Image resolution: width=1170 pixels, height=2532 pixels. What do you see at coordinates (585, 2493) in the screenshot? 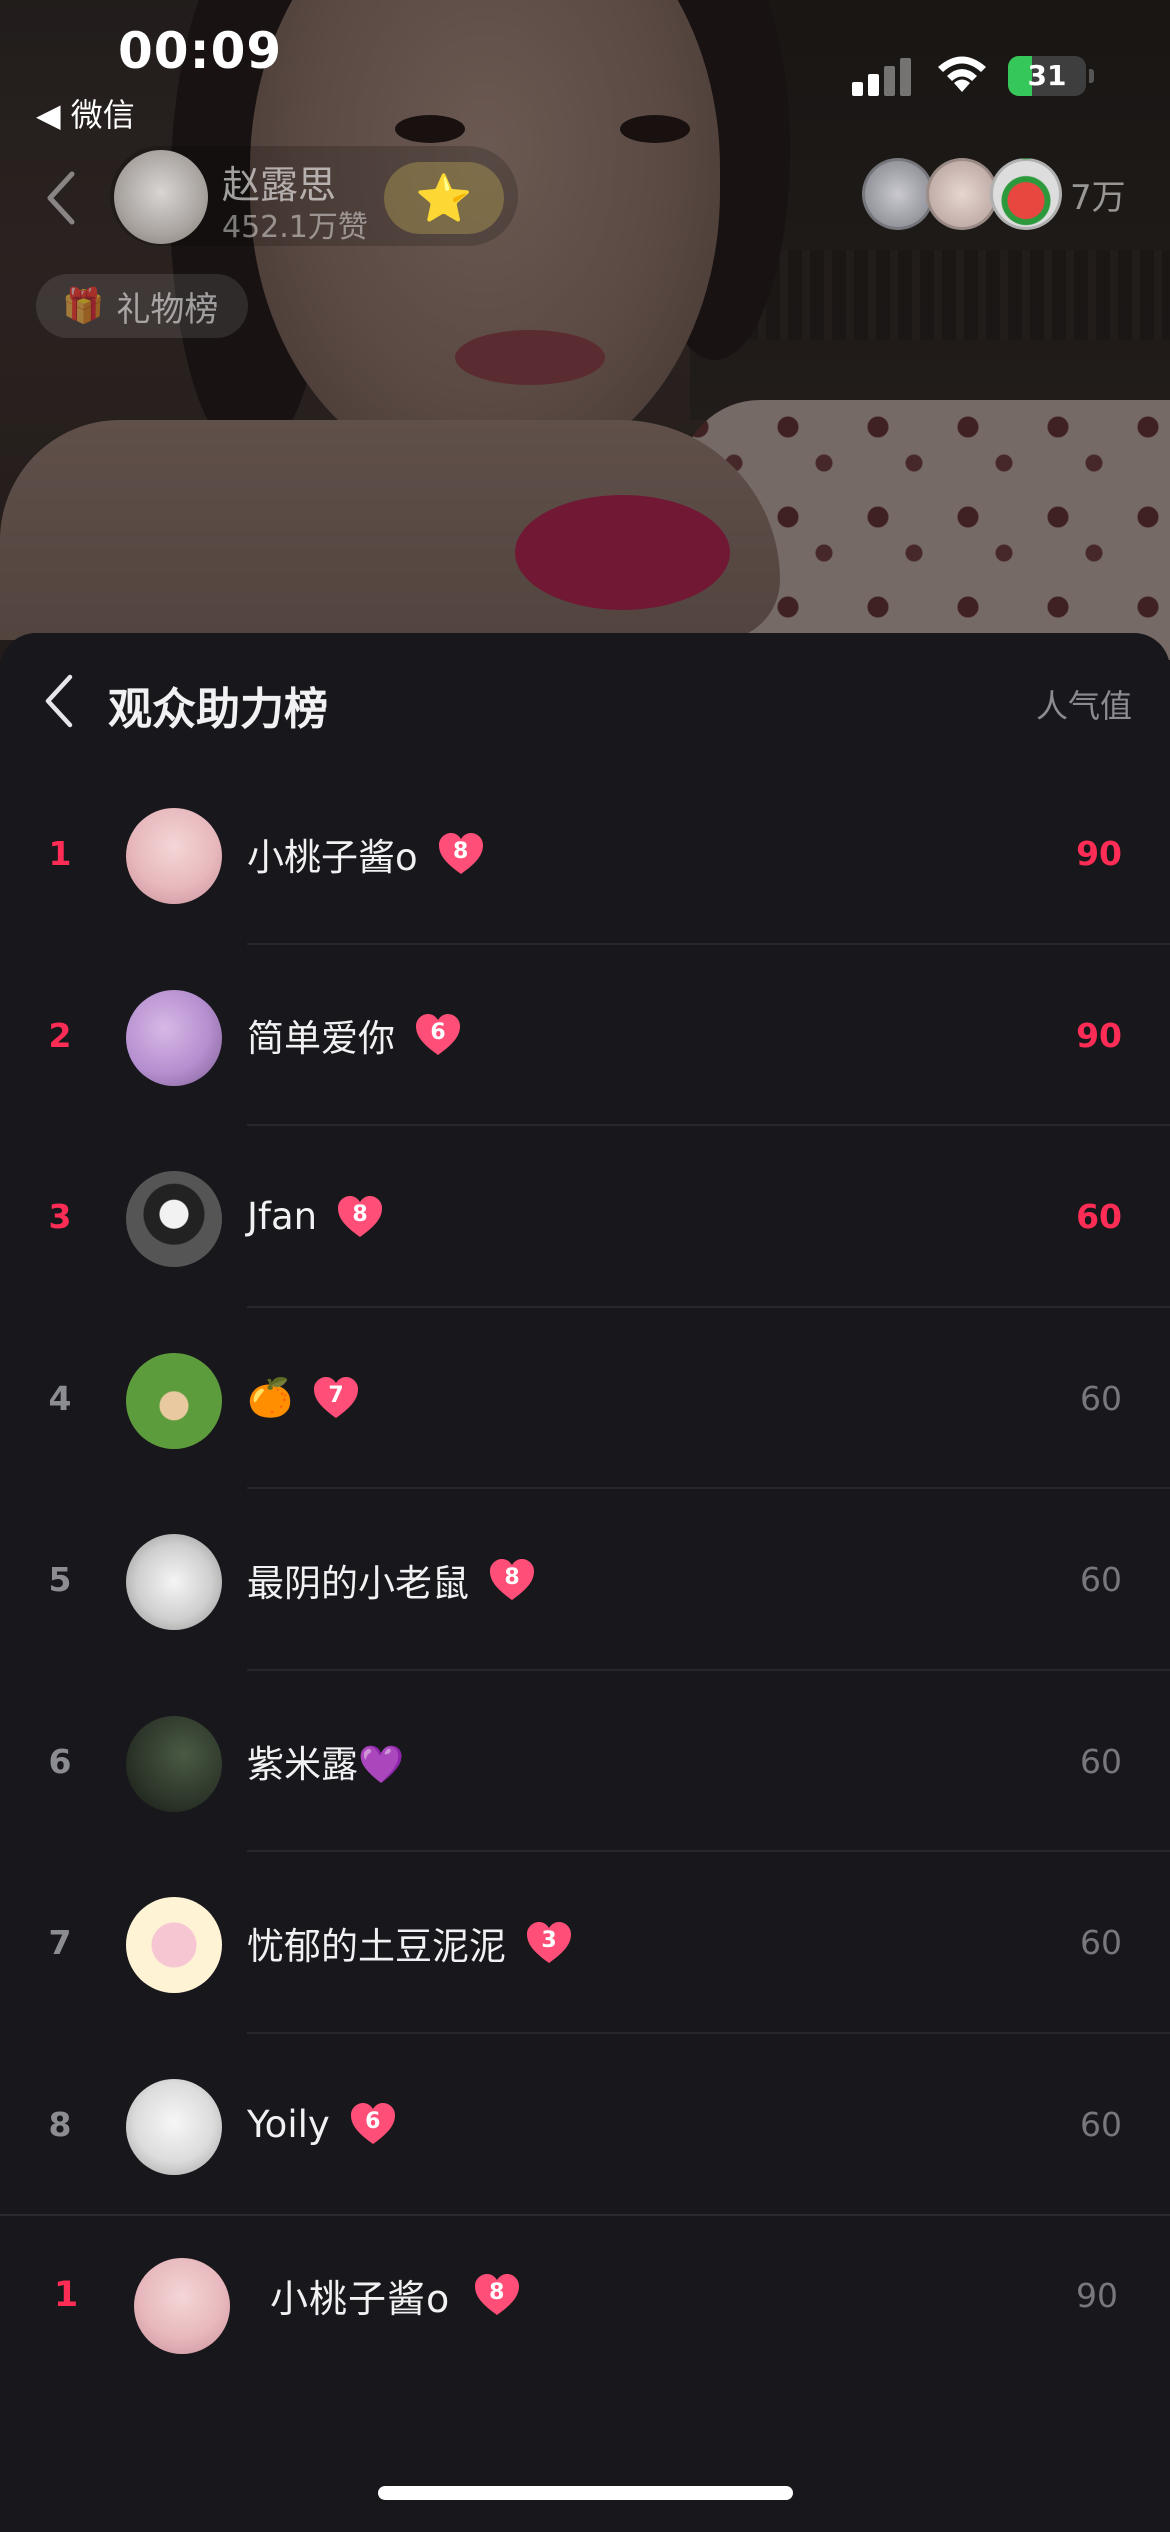
I see `home-indicator` at bounding box center [585, 2493].